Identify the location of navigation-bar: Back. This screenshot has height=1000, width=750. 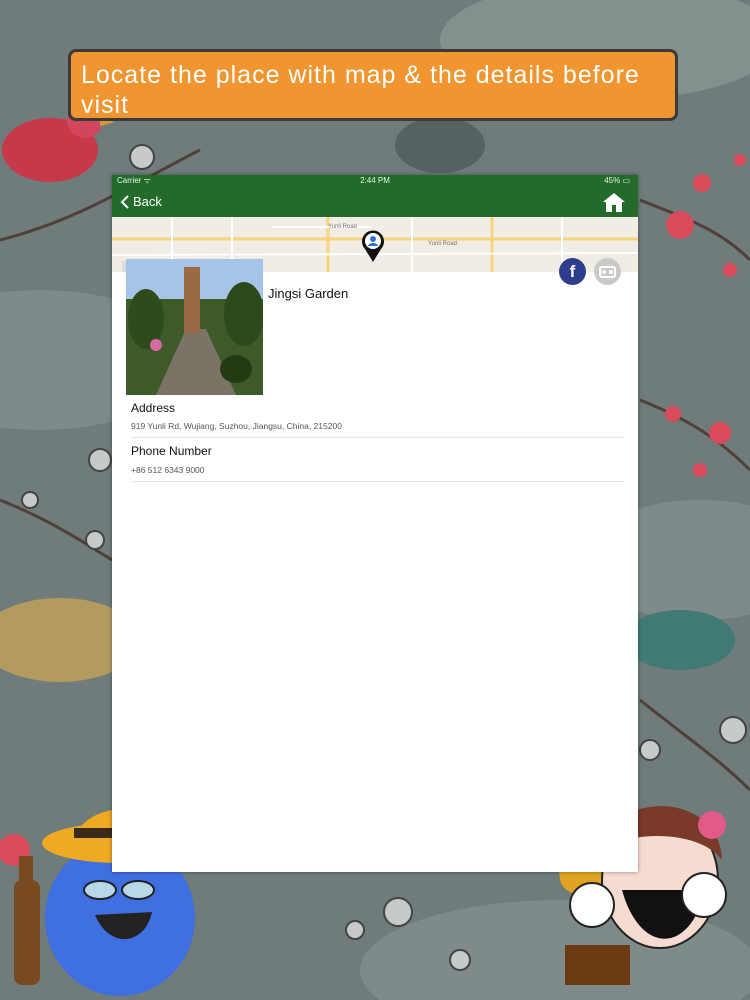
(375, 202).